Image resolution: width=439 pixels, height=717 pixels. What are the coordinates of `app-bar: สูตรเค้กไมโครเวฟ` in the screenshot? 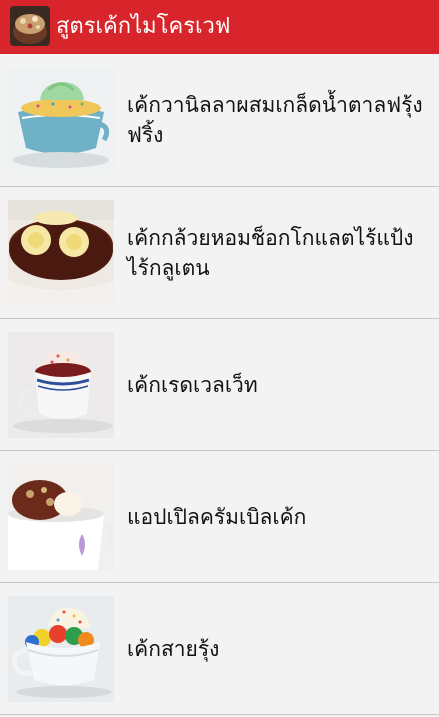 It's located at (219, 27).